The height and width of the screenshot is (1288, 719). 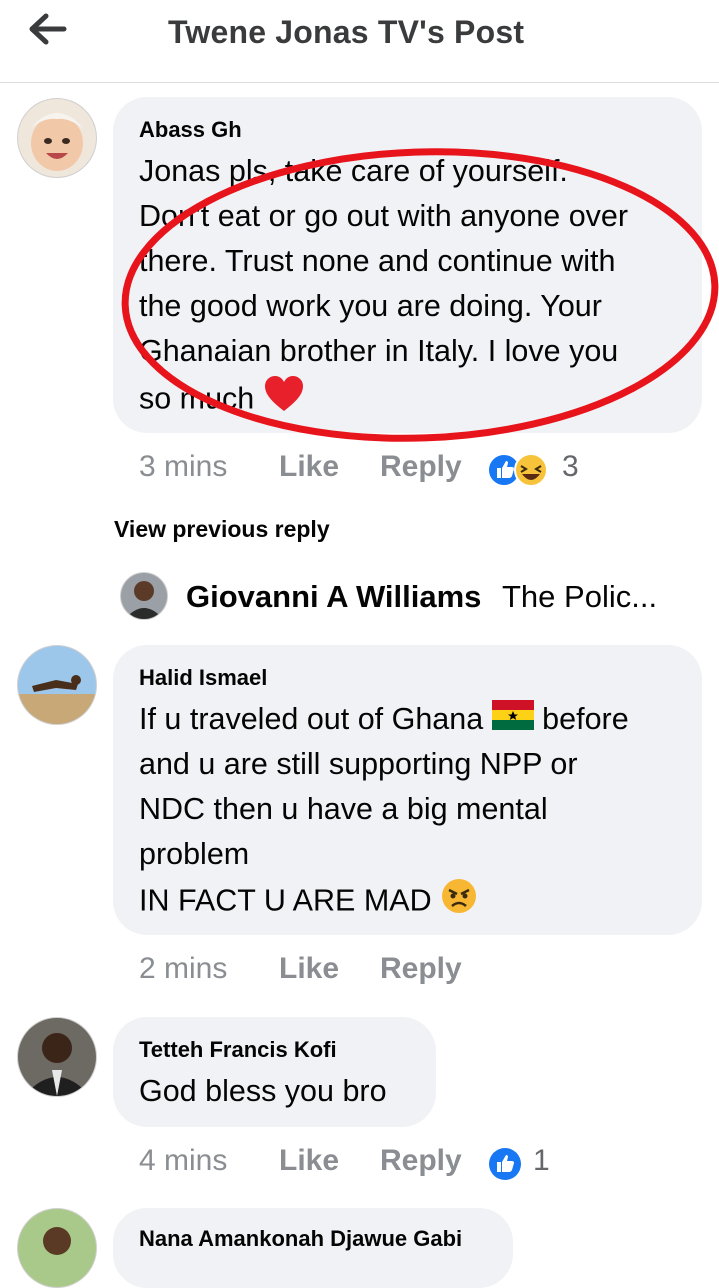 I want to click on comment-bubble: Nana Amankonah Djawue Gabi, so click(x=313, y=1248).